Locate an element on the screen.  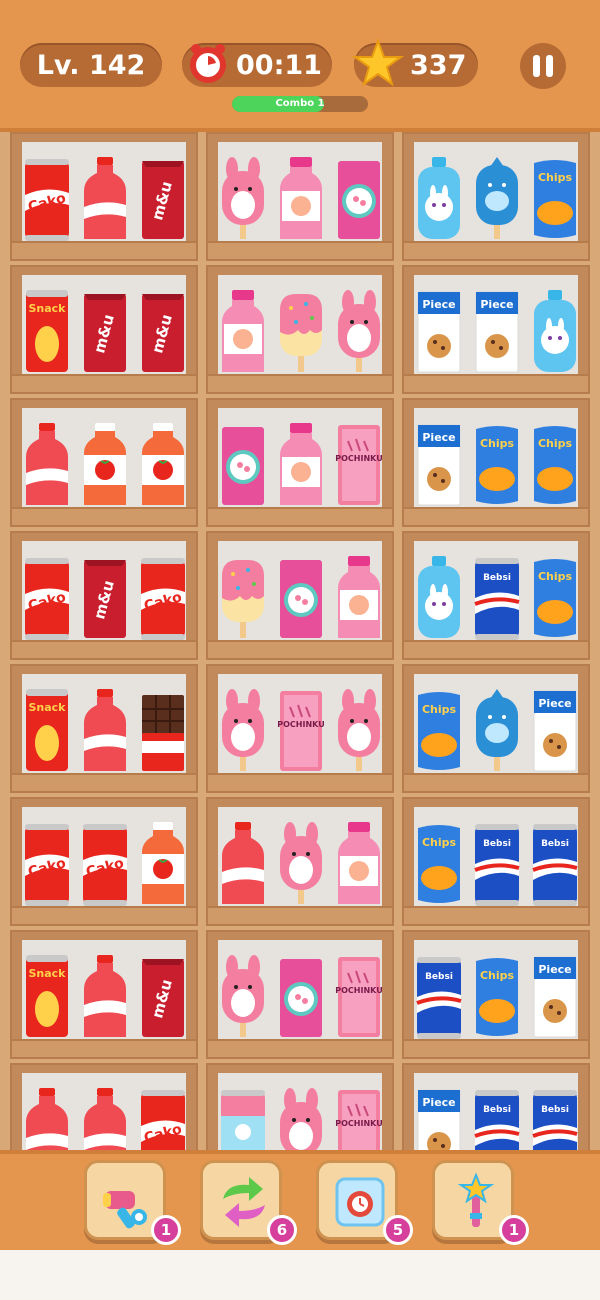
hammer-booster-button: 1 is located at coordinates (132, 1202).